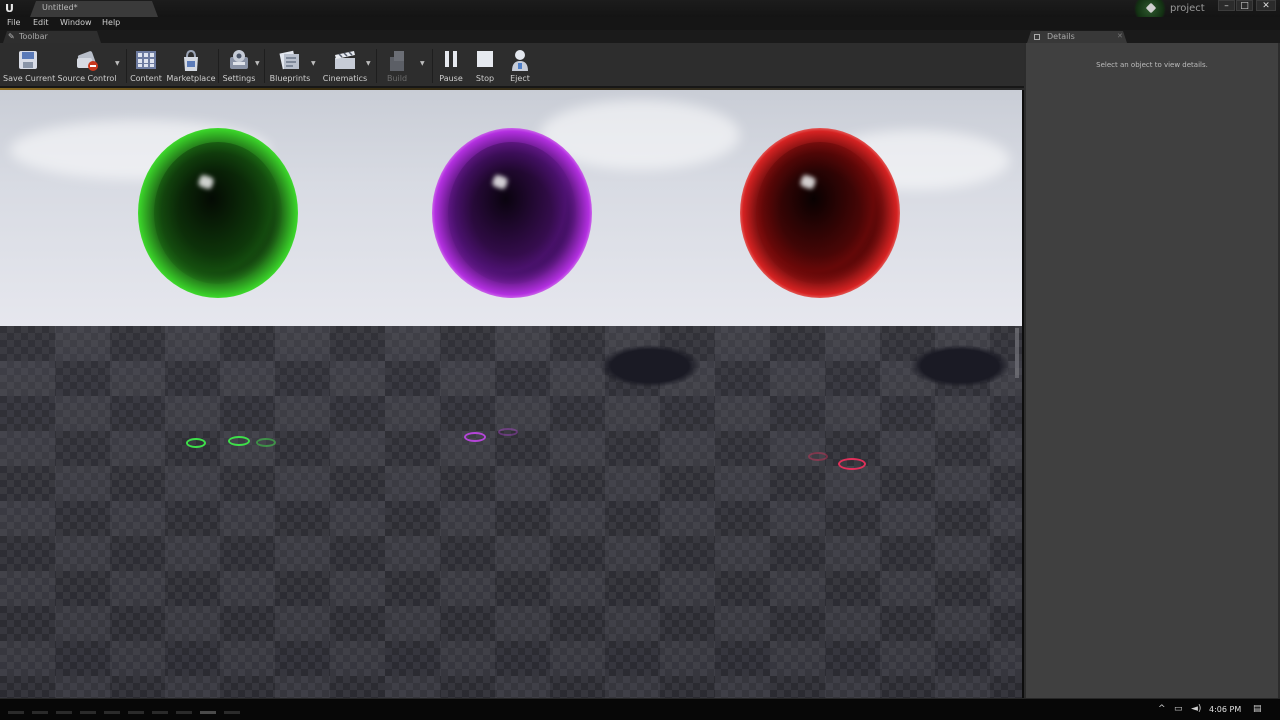 The image size is (1280, 720). Describe the element at coordinates (485, 78) in the screenshot. I see `stop-label: Stop` at that location.